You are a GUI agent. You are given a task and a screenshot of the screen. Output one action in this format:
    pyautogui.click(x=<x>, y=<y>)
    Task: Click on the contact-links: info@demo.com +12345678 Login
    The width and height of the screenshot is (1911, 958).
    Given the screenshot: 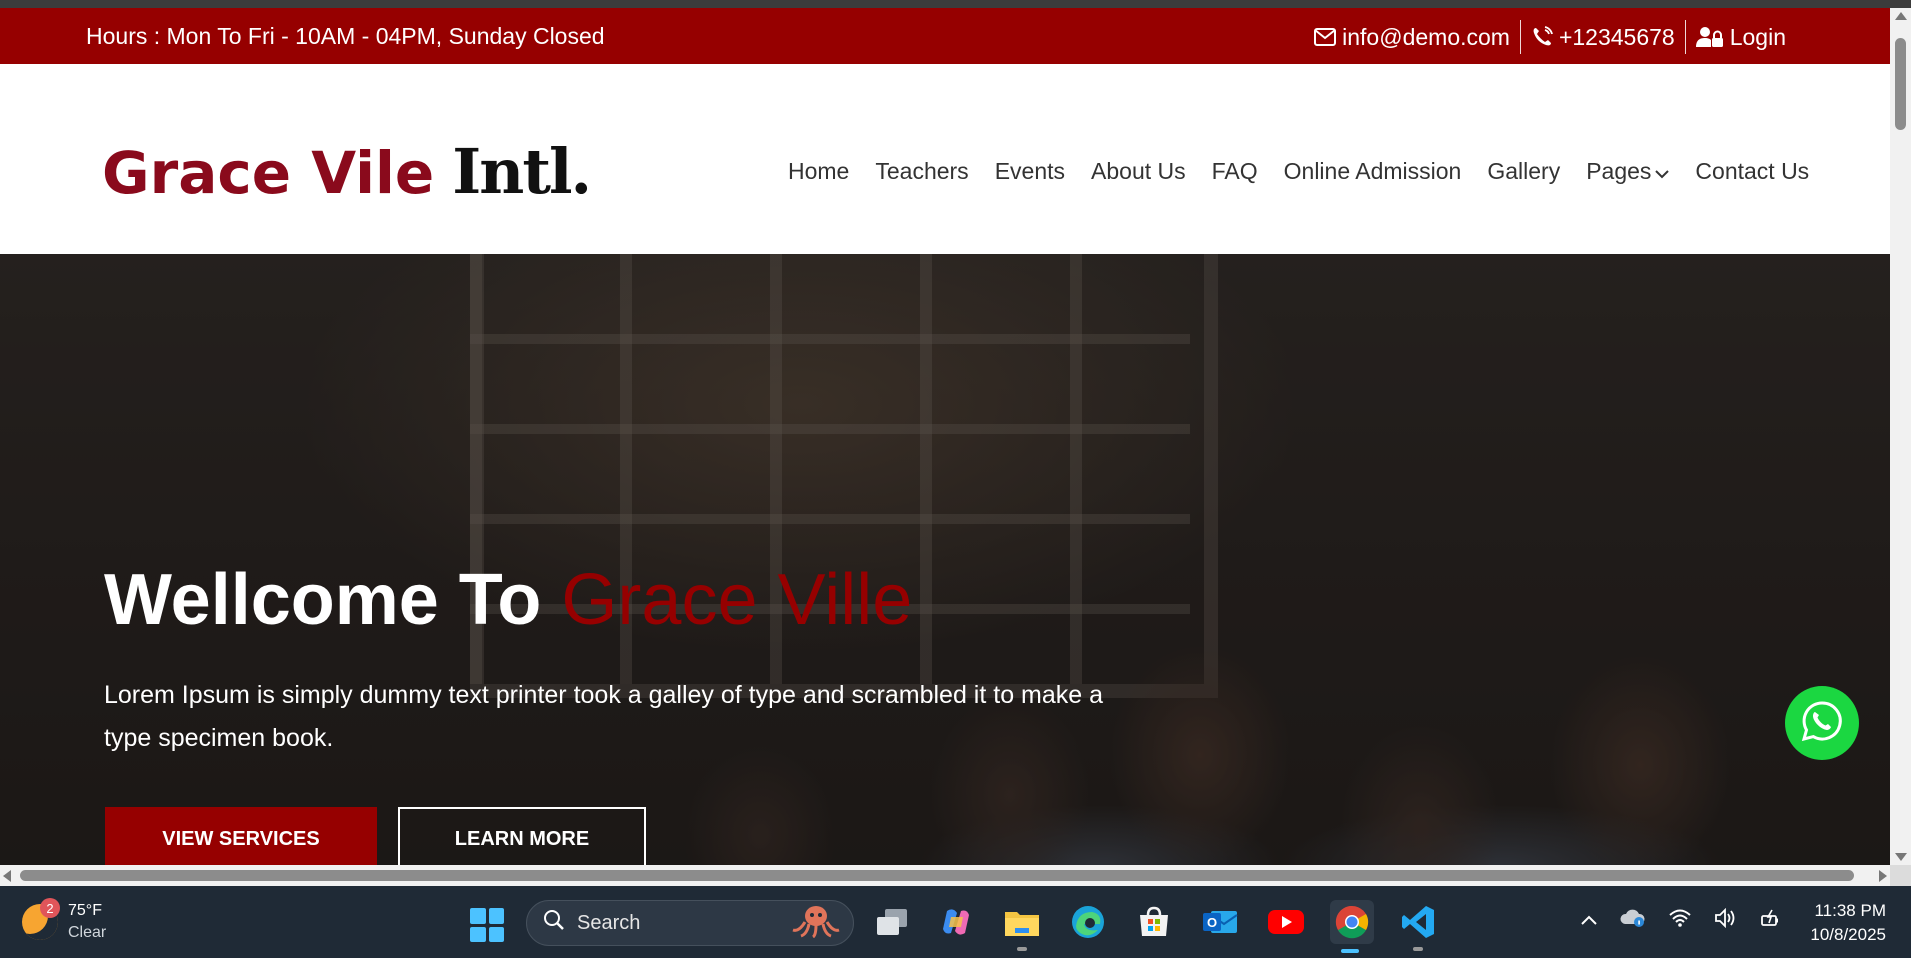 What is the action you would take?
    pyautogui.click(x=1550, y=37)
    